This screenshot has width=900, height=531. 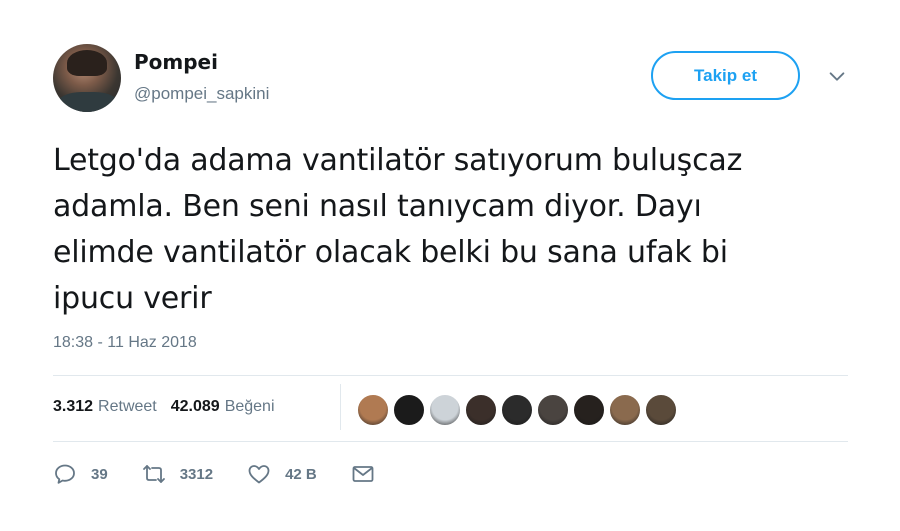 I want to click on retweet-stat-count: 3.312, so click(x=73, y=406).